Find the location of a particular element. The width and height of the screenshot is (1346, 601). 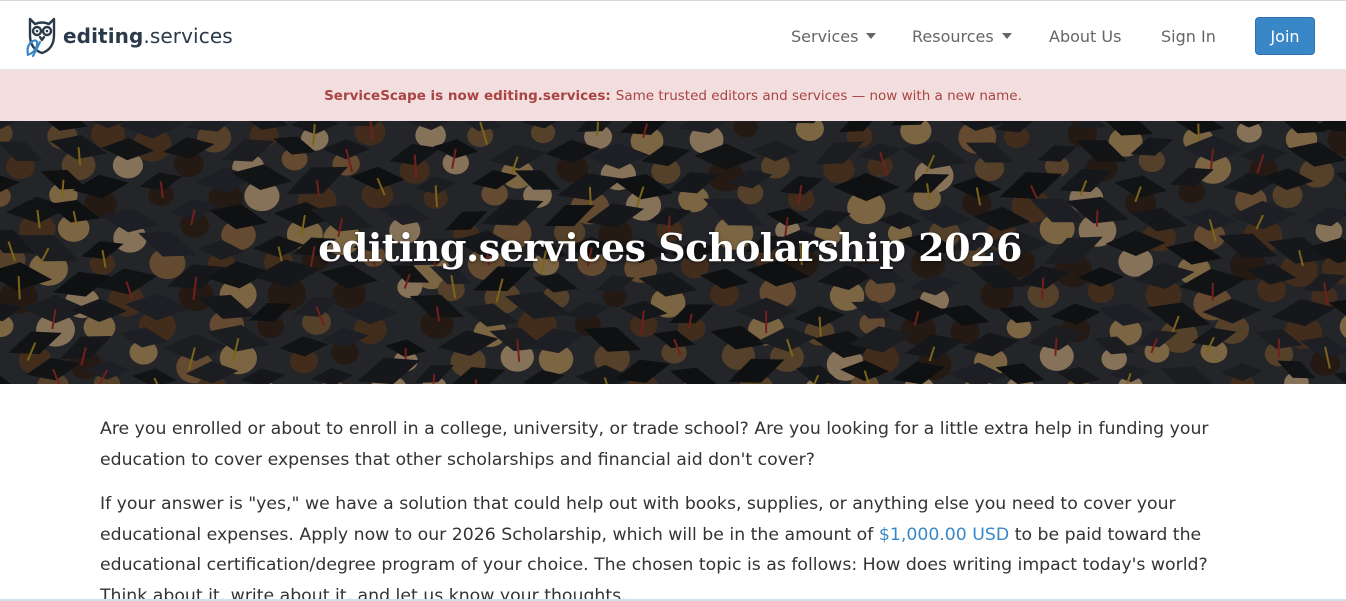

notice-strong-text: ServiceScape is now editing.services: is located at coordinates (467, 95).